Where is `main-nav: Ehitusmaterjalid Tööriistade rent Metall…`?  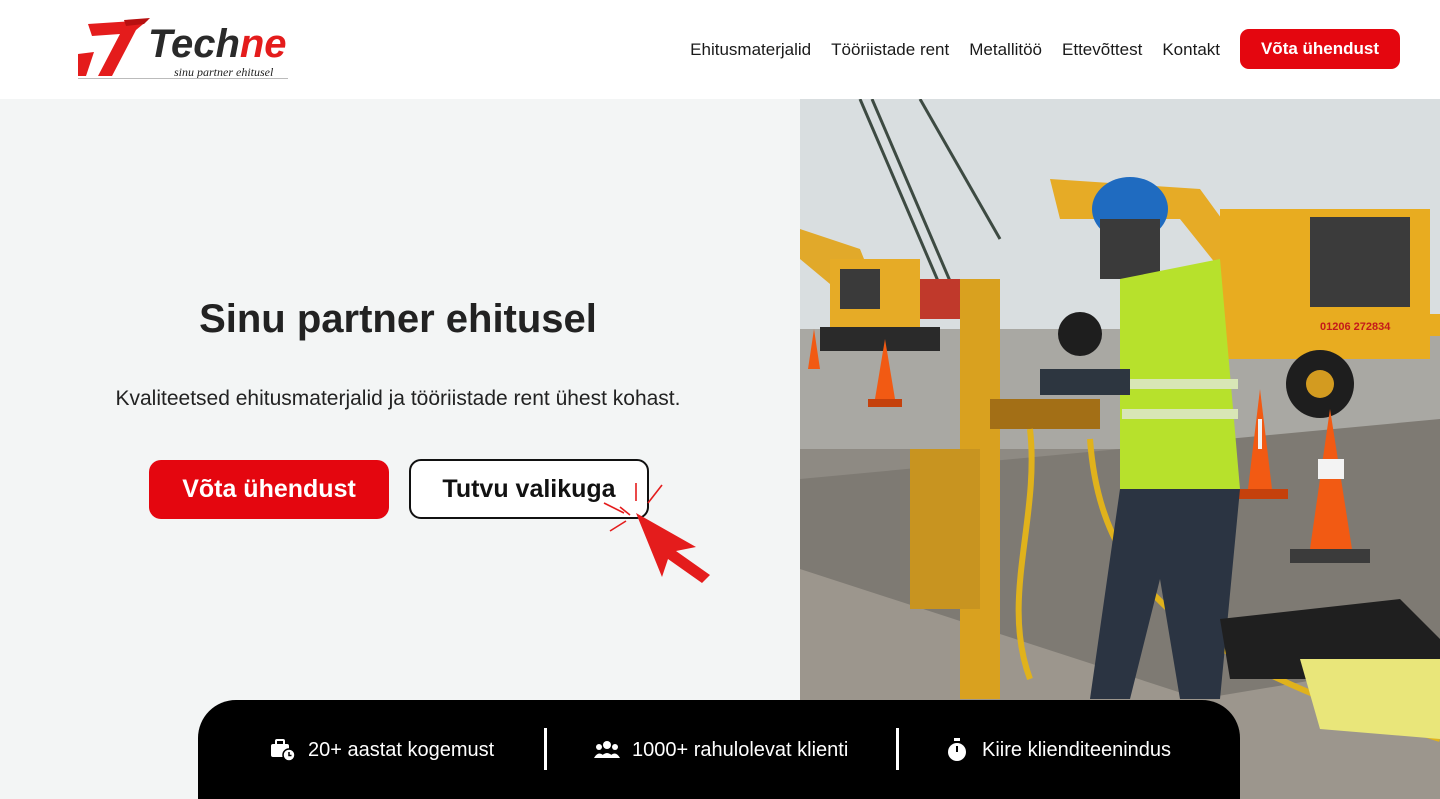
main-nav: Ehitusmaterjalid Tööriistade rent Metall… is located at coordinates (955, 50).